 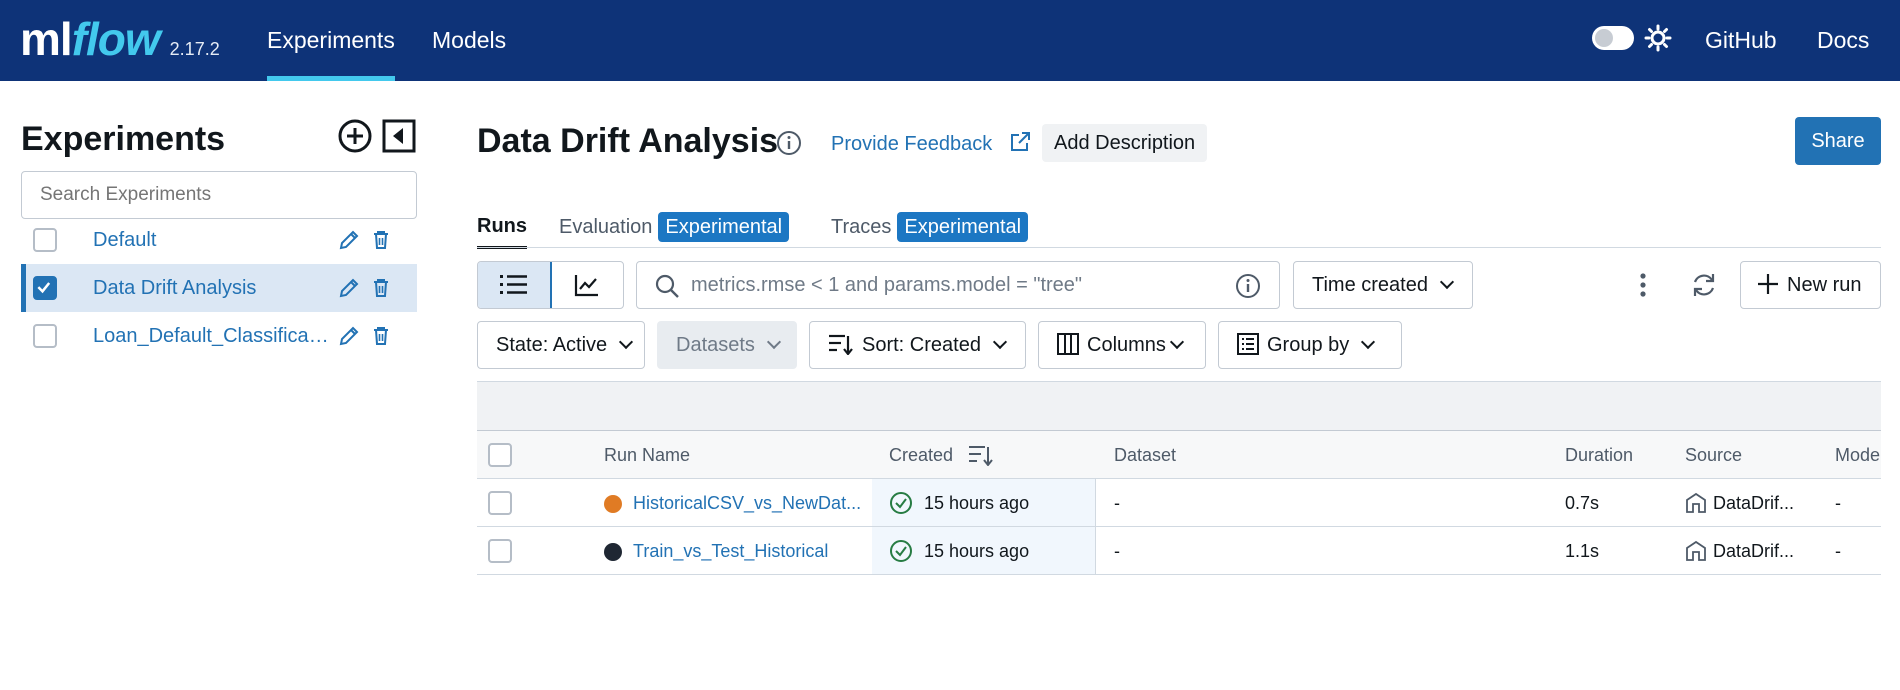 I want to click on feedback-label: Provide Feedback, so click(x=912, y=144).